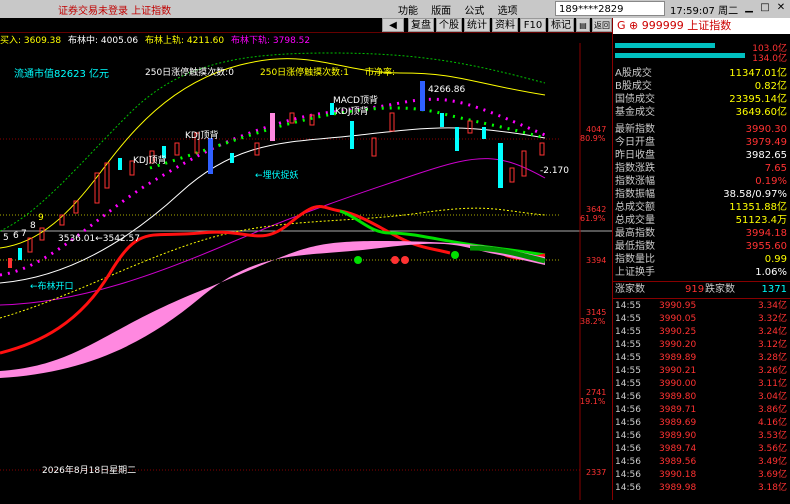 The image size is (790, 504). Describe the element at coordinates (775, 168) in the screenshot. I see `stat-value: 7.65` at that location.